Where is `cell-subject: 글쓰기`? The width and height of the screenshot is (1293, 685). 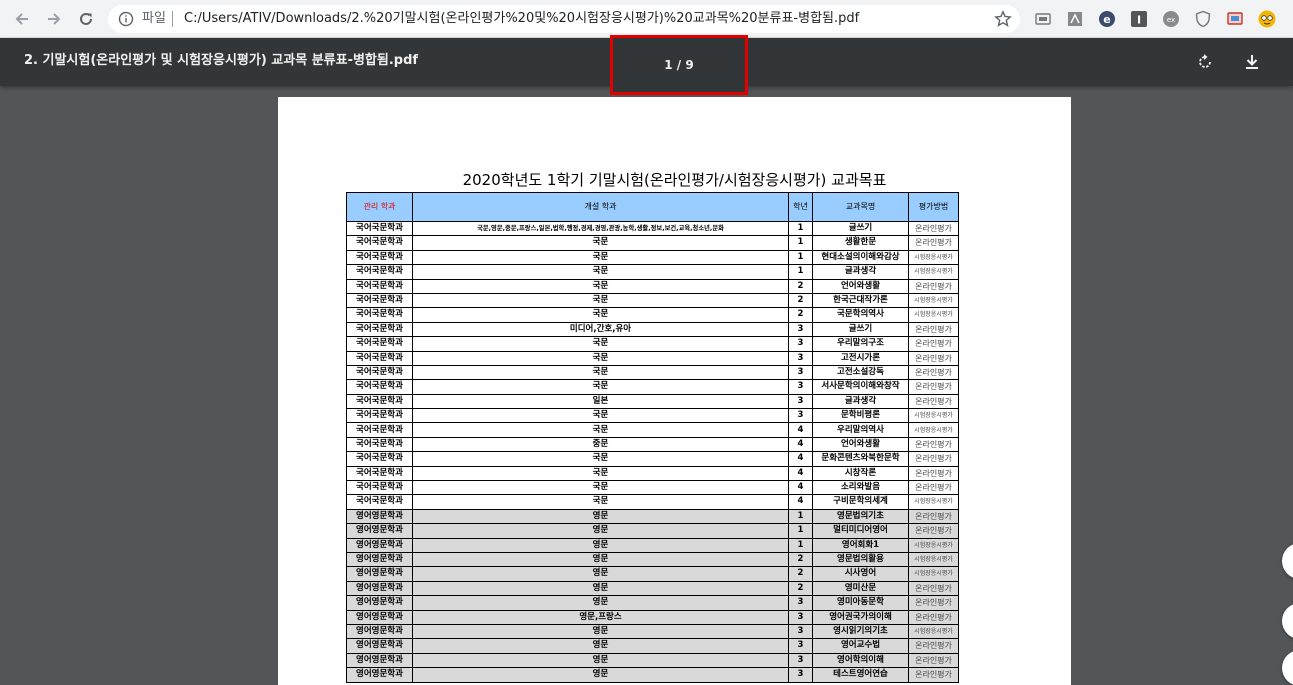 cell-subject: 글쓰기 is located at coordinates (860, 329).